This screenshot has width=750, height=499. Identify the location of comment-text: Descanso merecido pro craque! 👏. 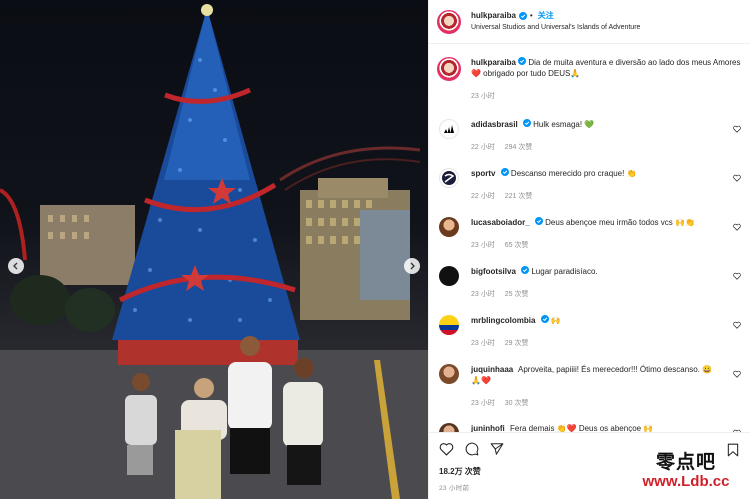
(573, 173).